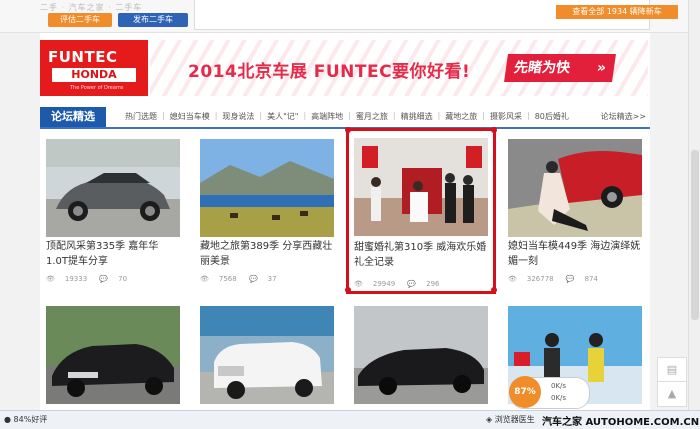  I want to click on nav-item-high-end: 高端阵地, so click(327, 116).